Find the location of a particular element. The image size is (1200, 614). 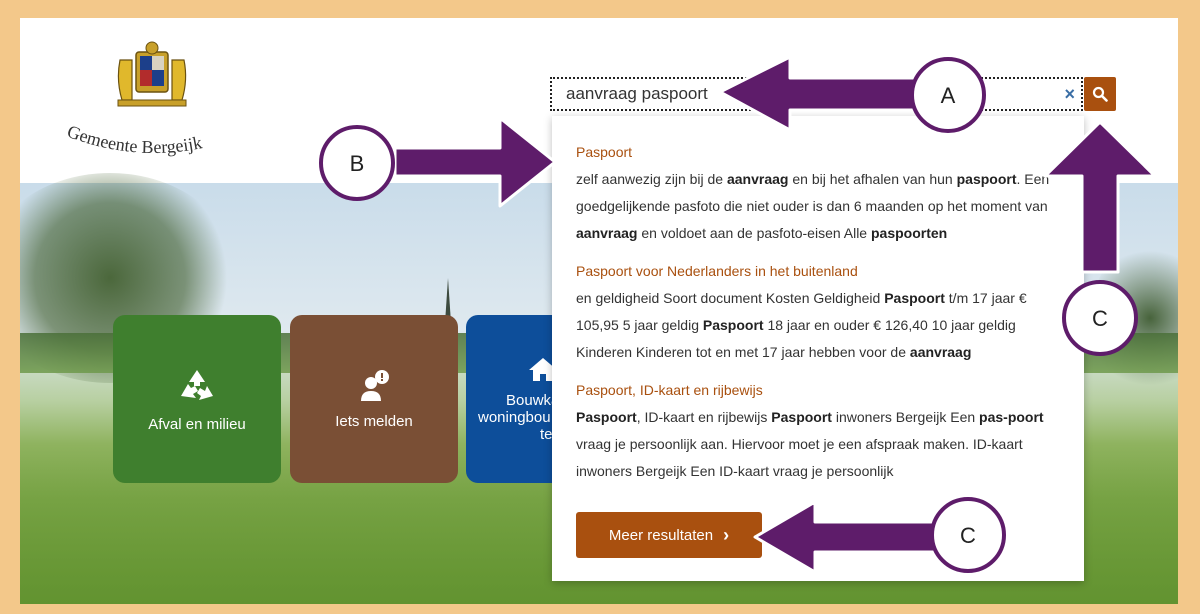

tile-label-line: te is located at coordinates (546, 434).